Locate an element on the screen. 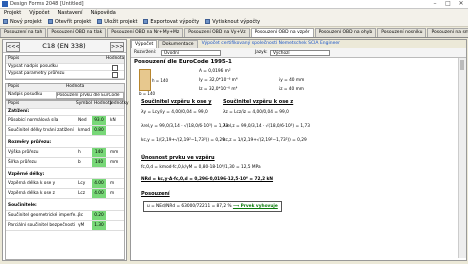 The image size is (468, 264). dim-h: h = 140 is located at coordinates (160, 80).